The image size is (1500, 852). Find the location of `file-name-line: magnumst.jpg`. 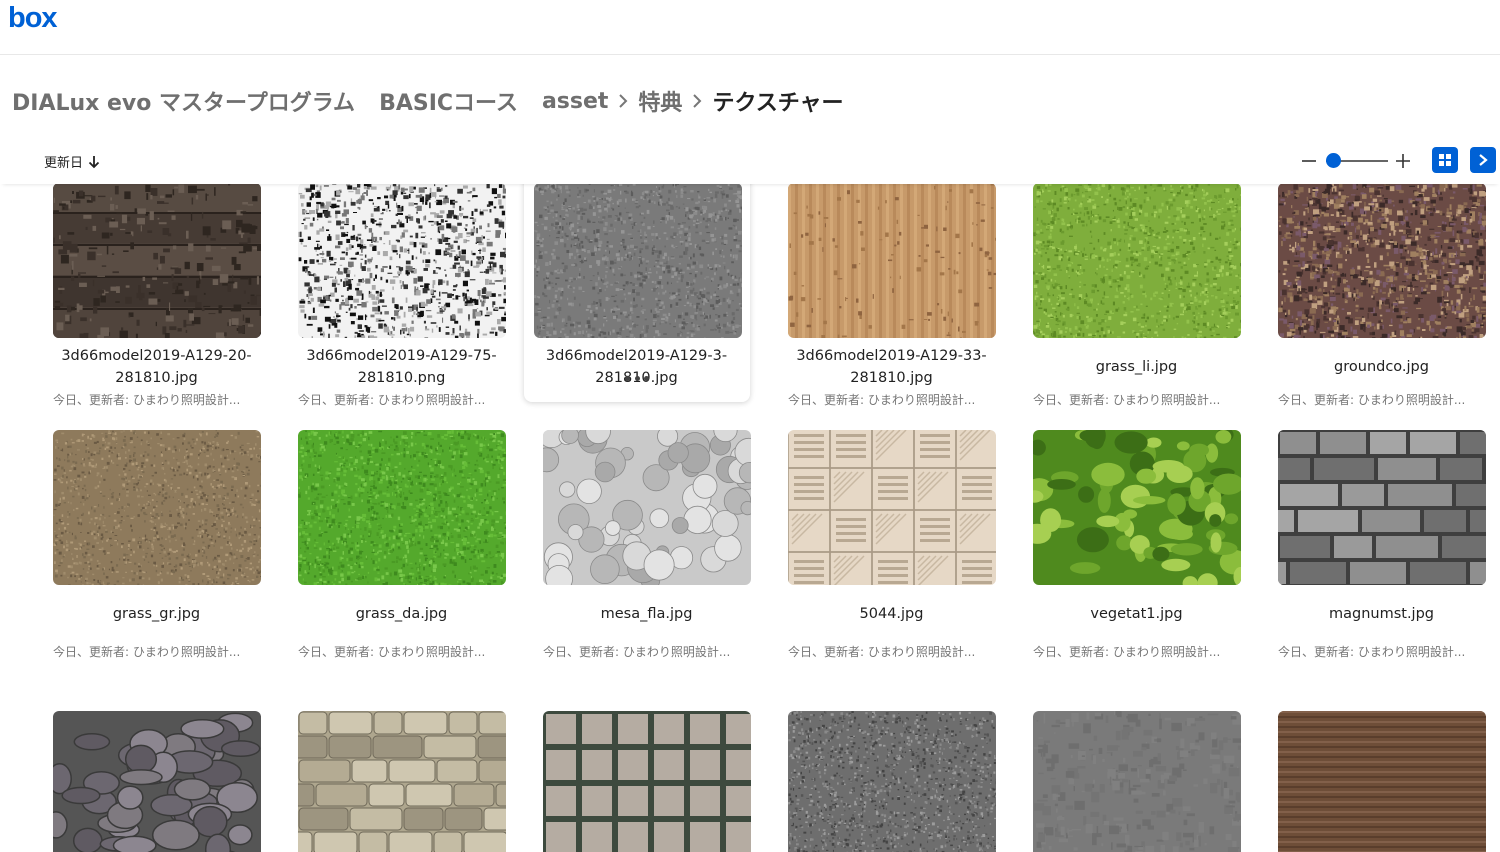

file-name-line: magnumst.jpg is located at coordinates (1381, 614).